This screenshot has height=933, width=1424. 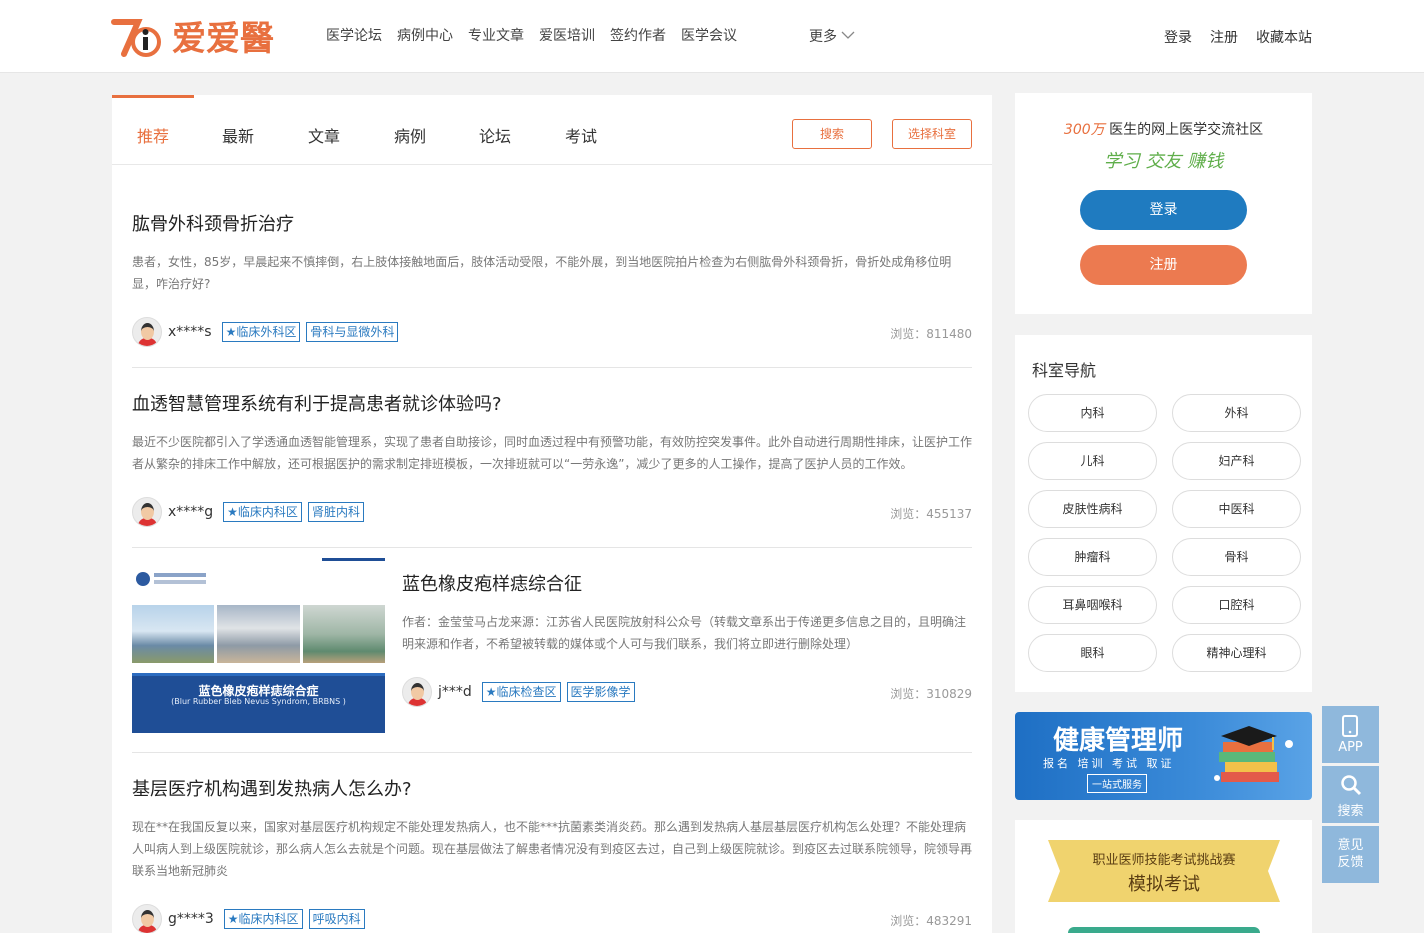 What do you see at coordinates (1163, 265) in the screenshot?
I see `sidebar-register-button: 注册` at bounding box center [1163, 265].